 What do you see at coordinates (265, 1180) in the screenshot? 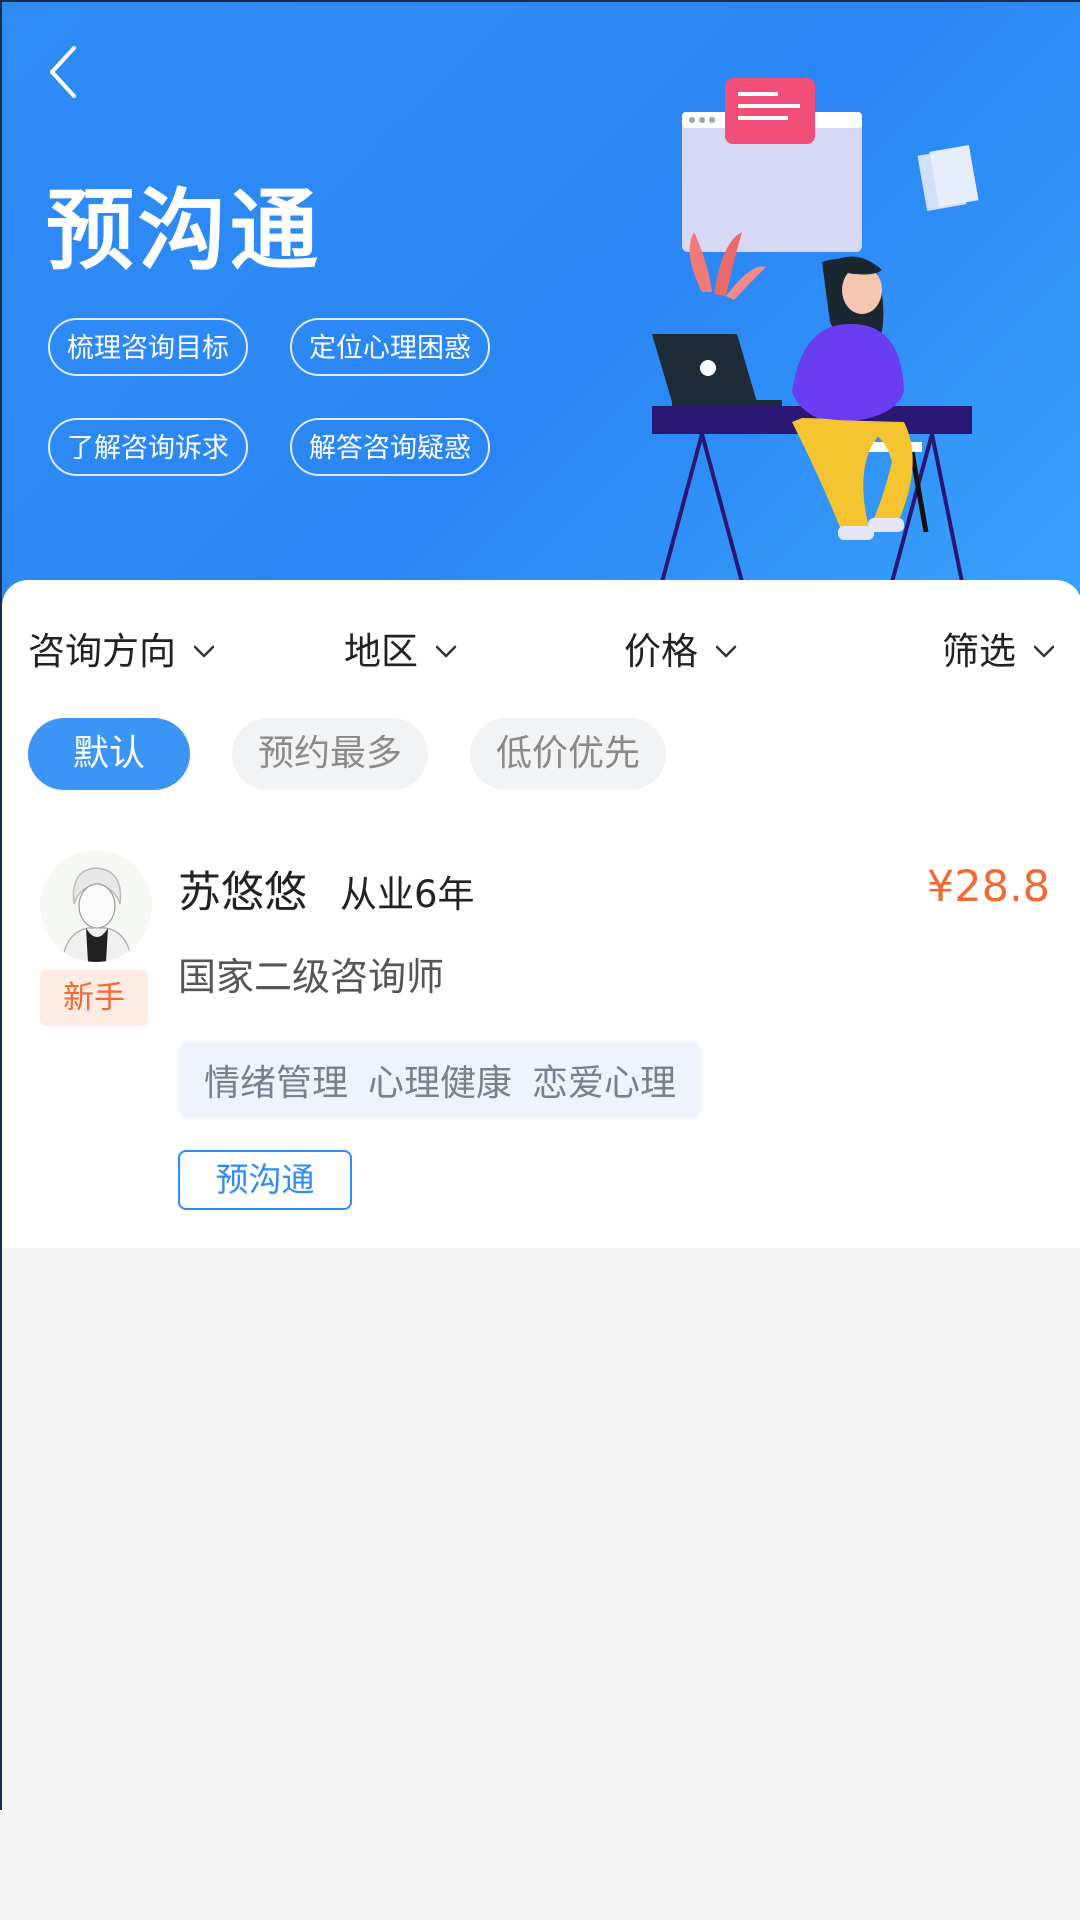
I see `pre-consult-button: 预沟通` at bounding box center [265, 1180].